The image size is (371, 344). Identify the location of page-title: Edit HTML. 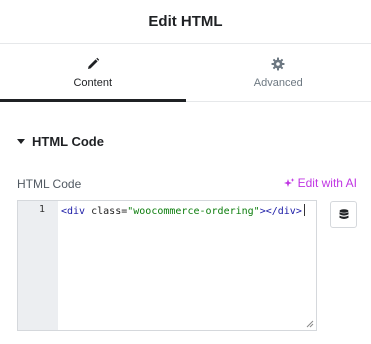
(185, 21).